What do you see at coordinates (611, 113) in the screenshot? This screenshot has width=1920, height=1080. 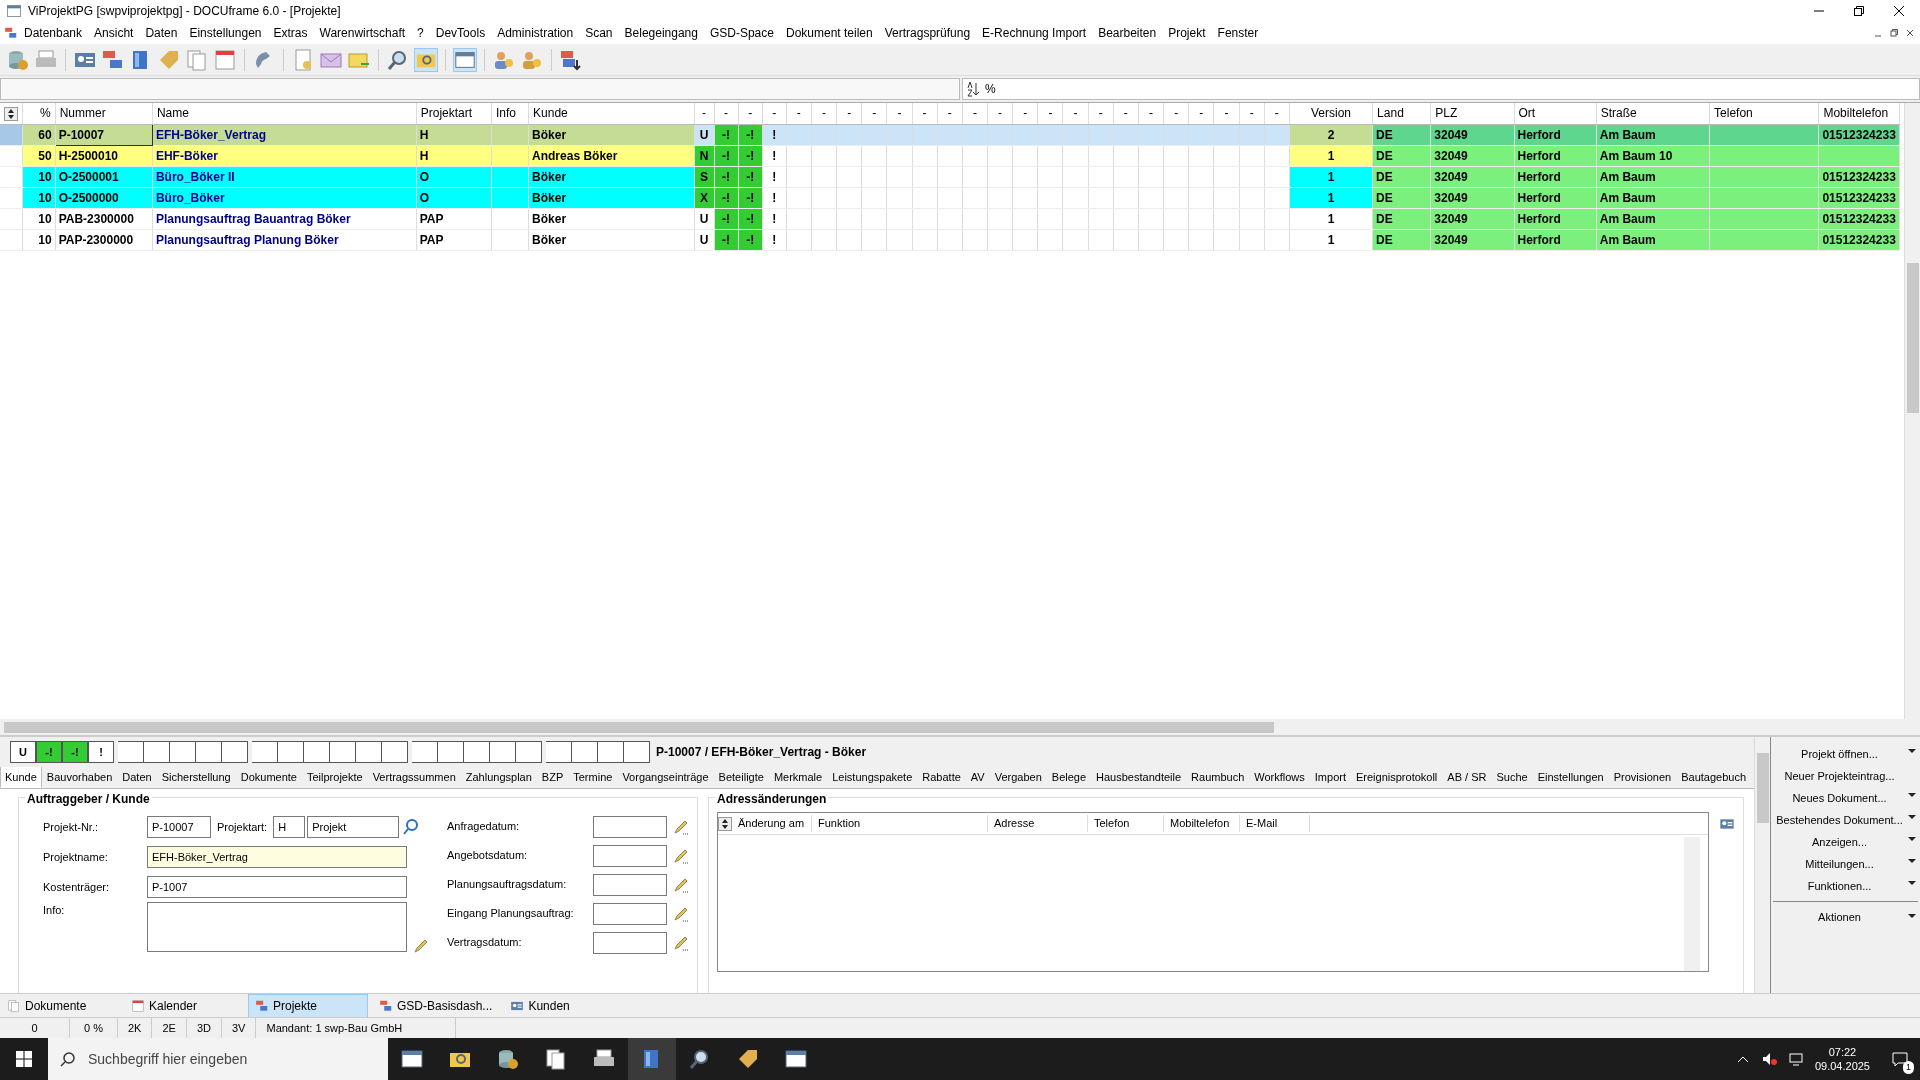 I see `column-header: Kunde` at bounding box center [611, 113].